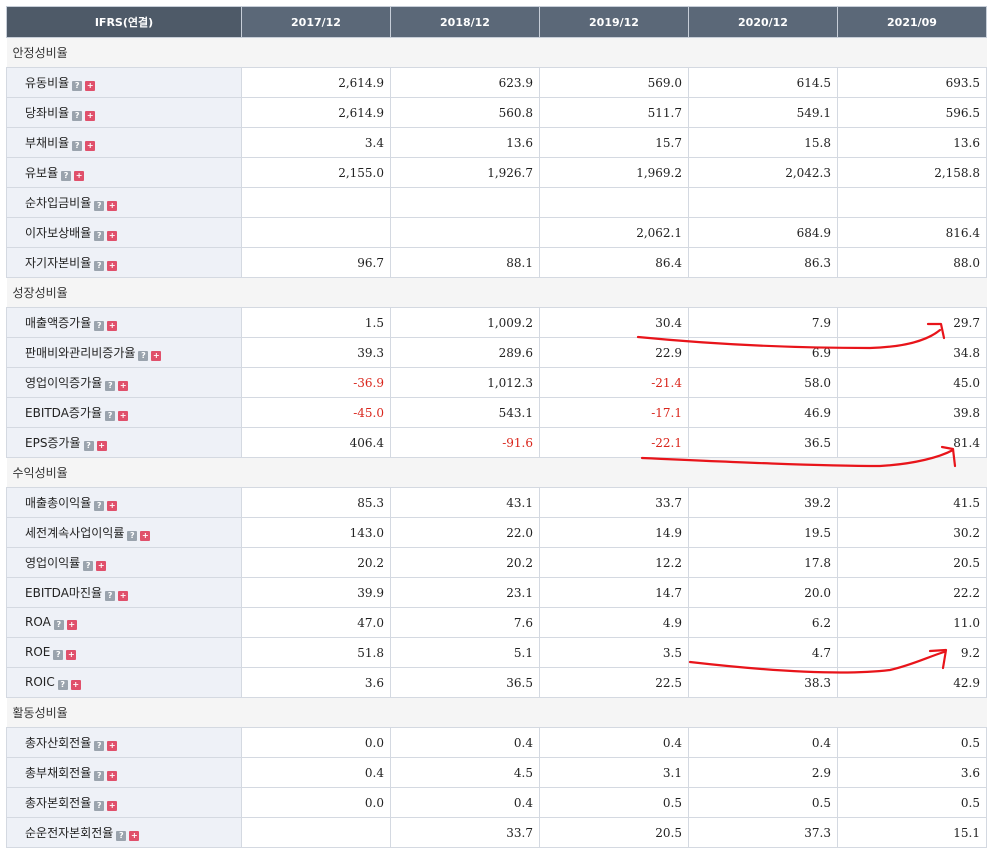 The height and width of the screenshot is (865, 1005). Describe the element at coordinates (124, 202) in the screenshot. I see `row-label-cell: 순차입금비율? +` at that location.